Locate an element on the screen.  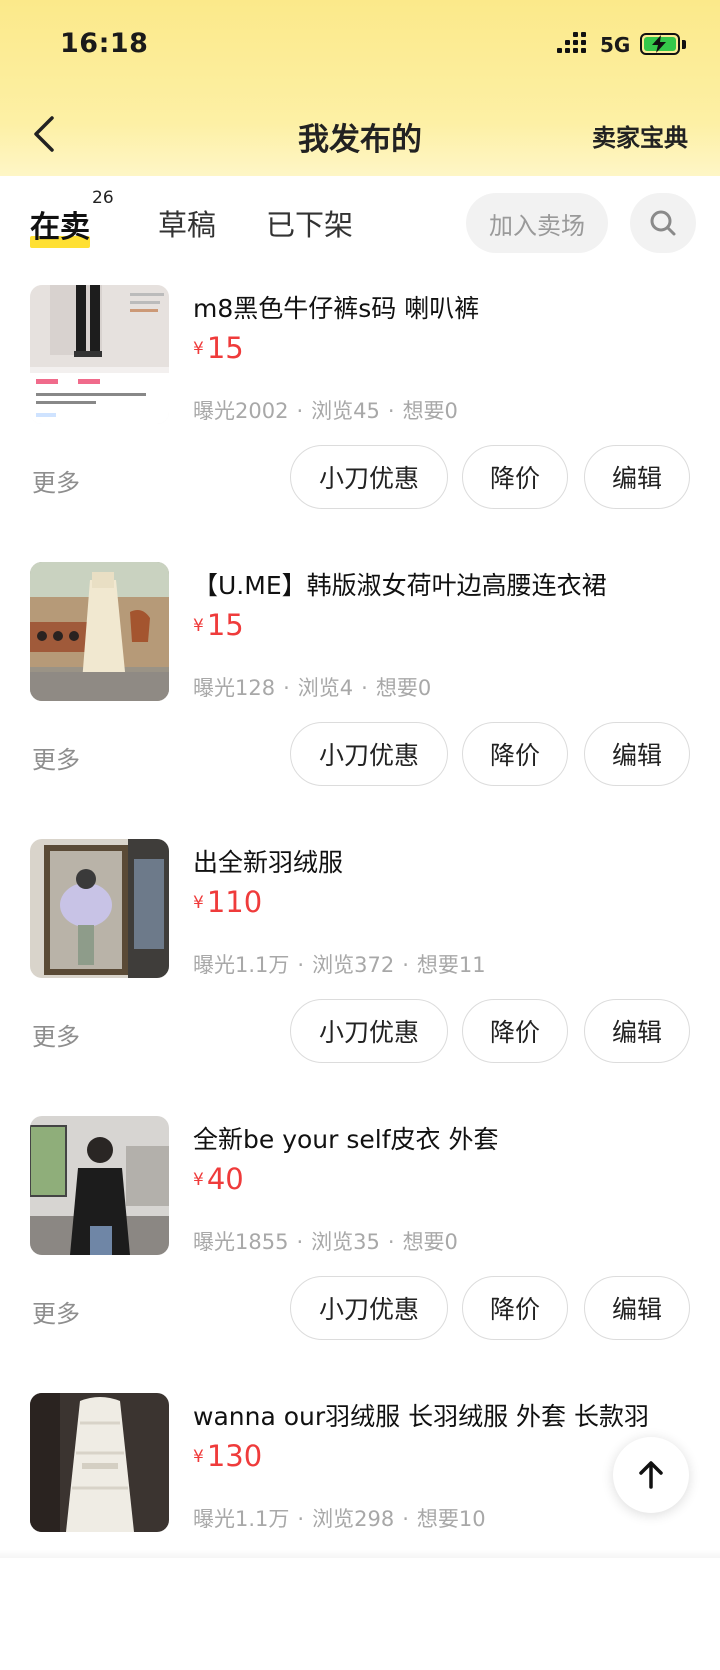
seller-guide-link: 卖家宝典 is located at coordinates (640, 135).